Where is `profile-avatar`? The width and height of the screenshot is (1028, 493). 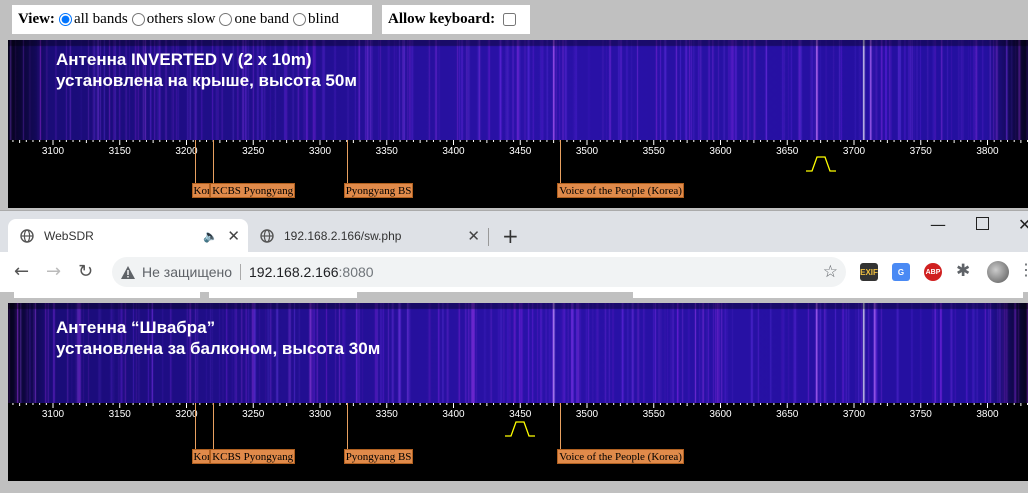 profile-avatar is located at coordinates (998, 272).